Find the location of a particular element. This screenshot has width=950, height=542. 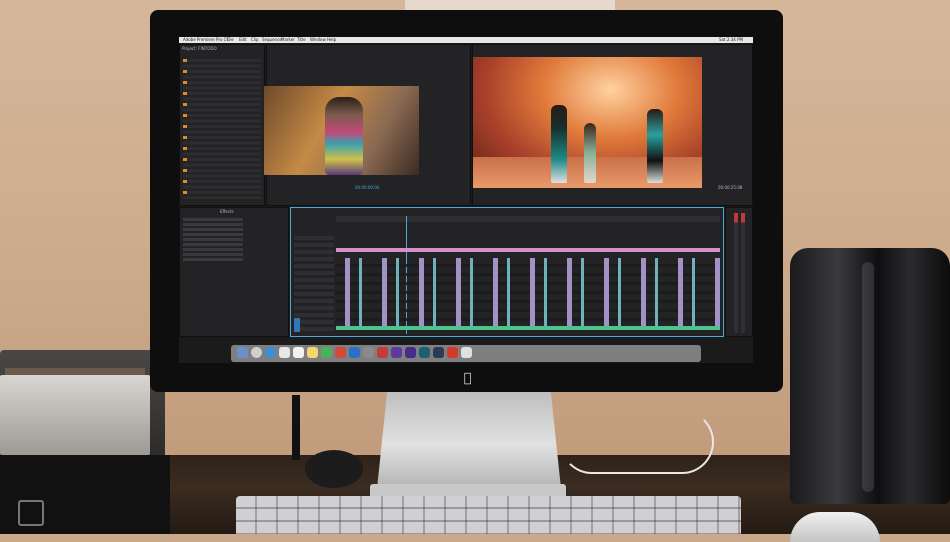

calendar-icon is located at coordinates (298, 352).